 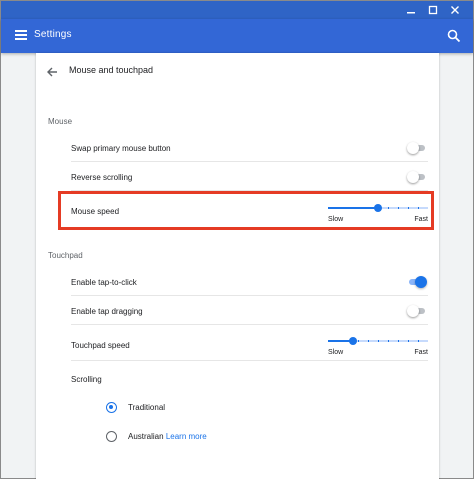 I want to click on swap-mouse-button-label: Swap primary mouse button, so click(x=121, y=148).